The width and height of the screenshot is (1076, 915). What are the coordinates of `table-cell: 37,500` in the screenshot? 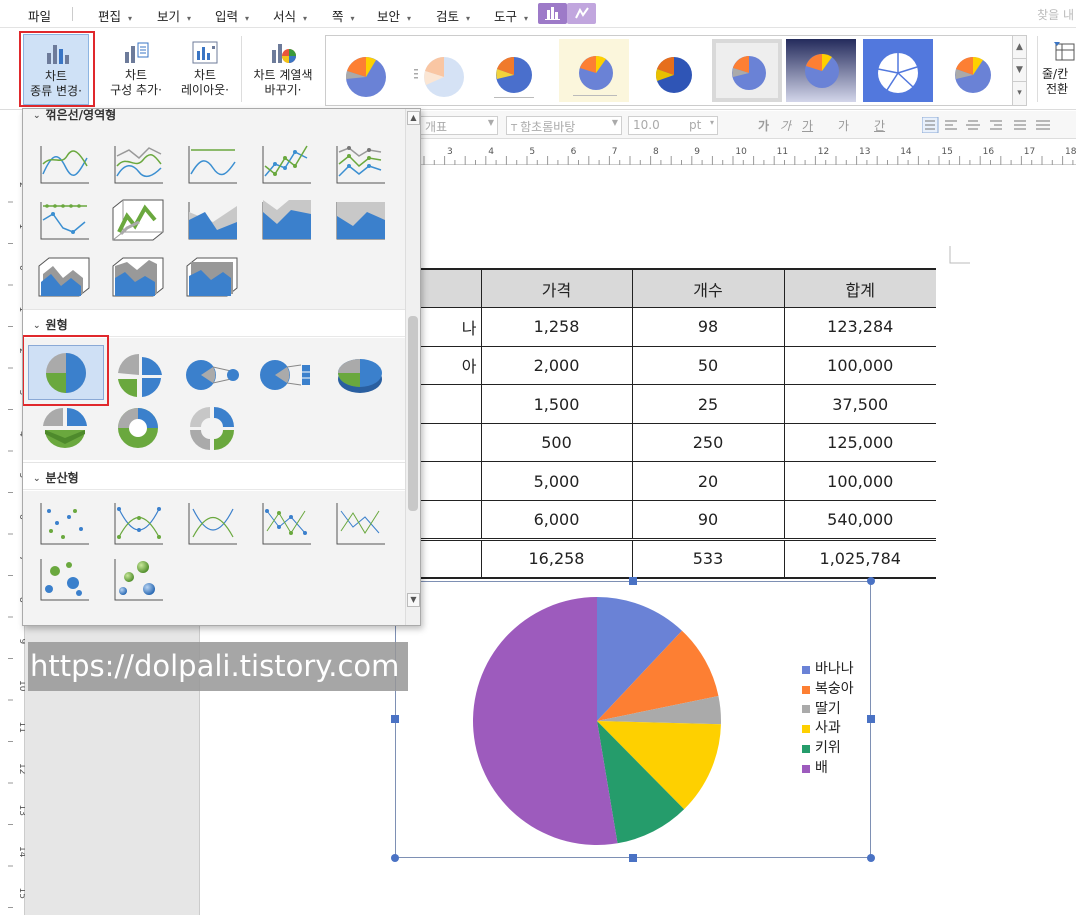 It's located at (859, 404).